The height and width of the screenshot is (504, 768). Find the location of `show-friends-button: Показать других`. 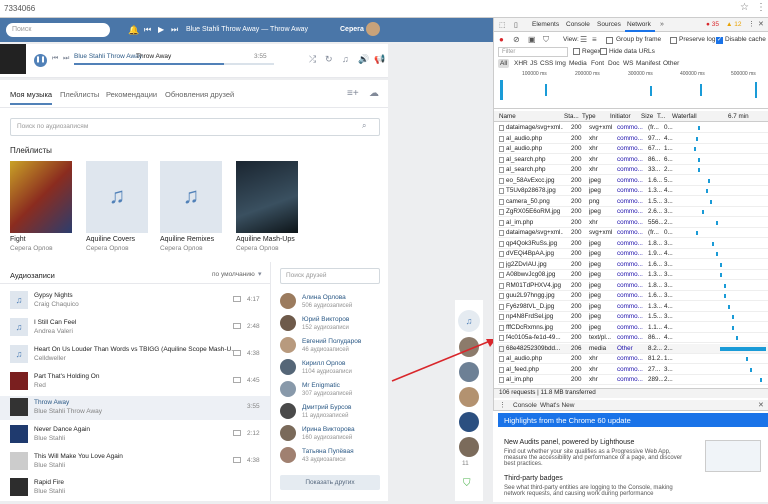

show-friends-button: Показать других is located at coordinates (330, 482).